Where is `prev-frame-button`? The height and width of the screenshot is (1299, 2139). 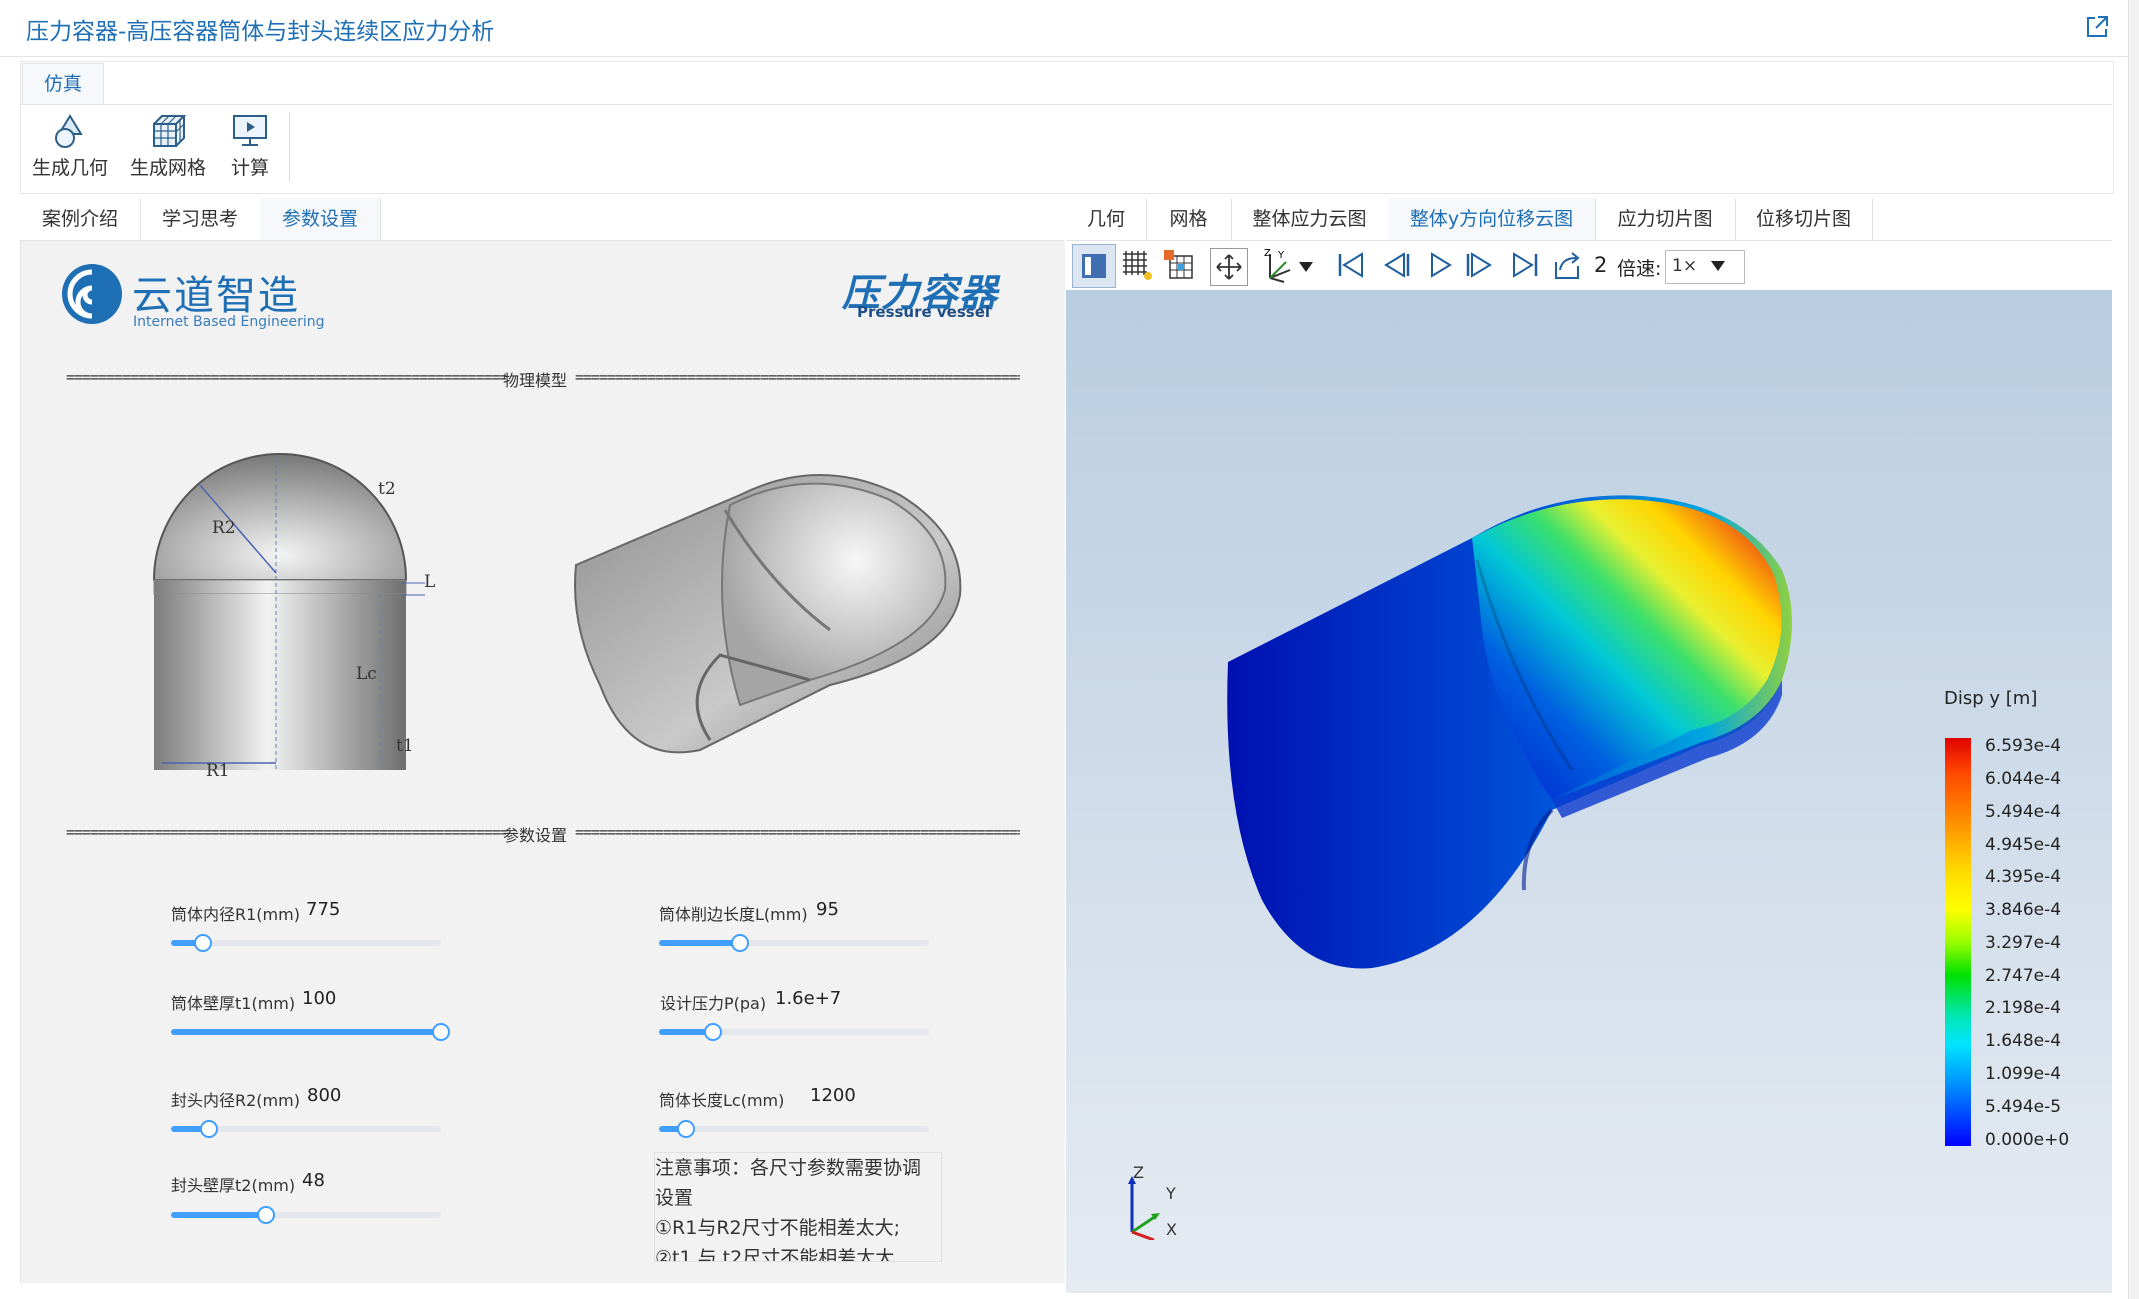
prev-frame-button is located at coordinates (1395, 267).